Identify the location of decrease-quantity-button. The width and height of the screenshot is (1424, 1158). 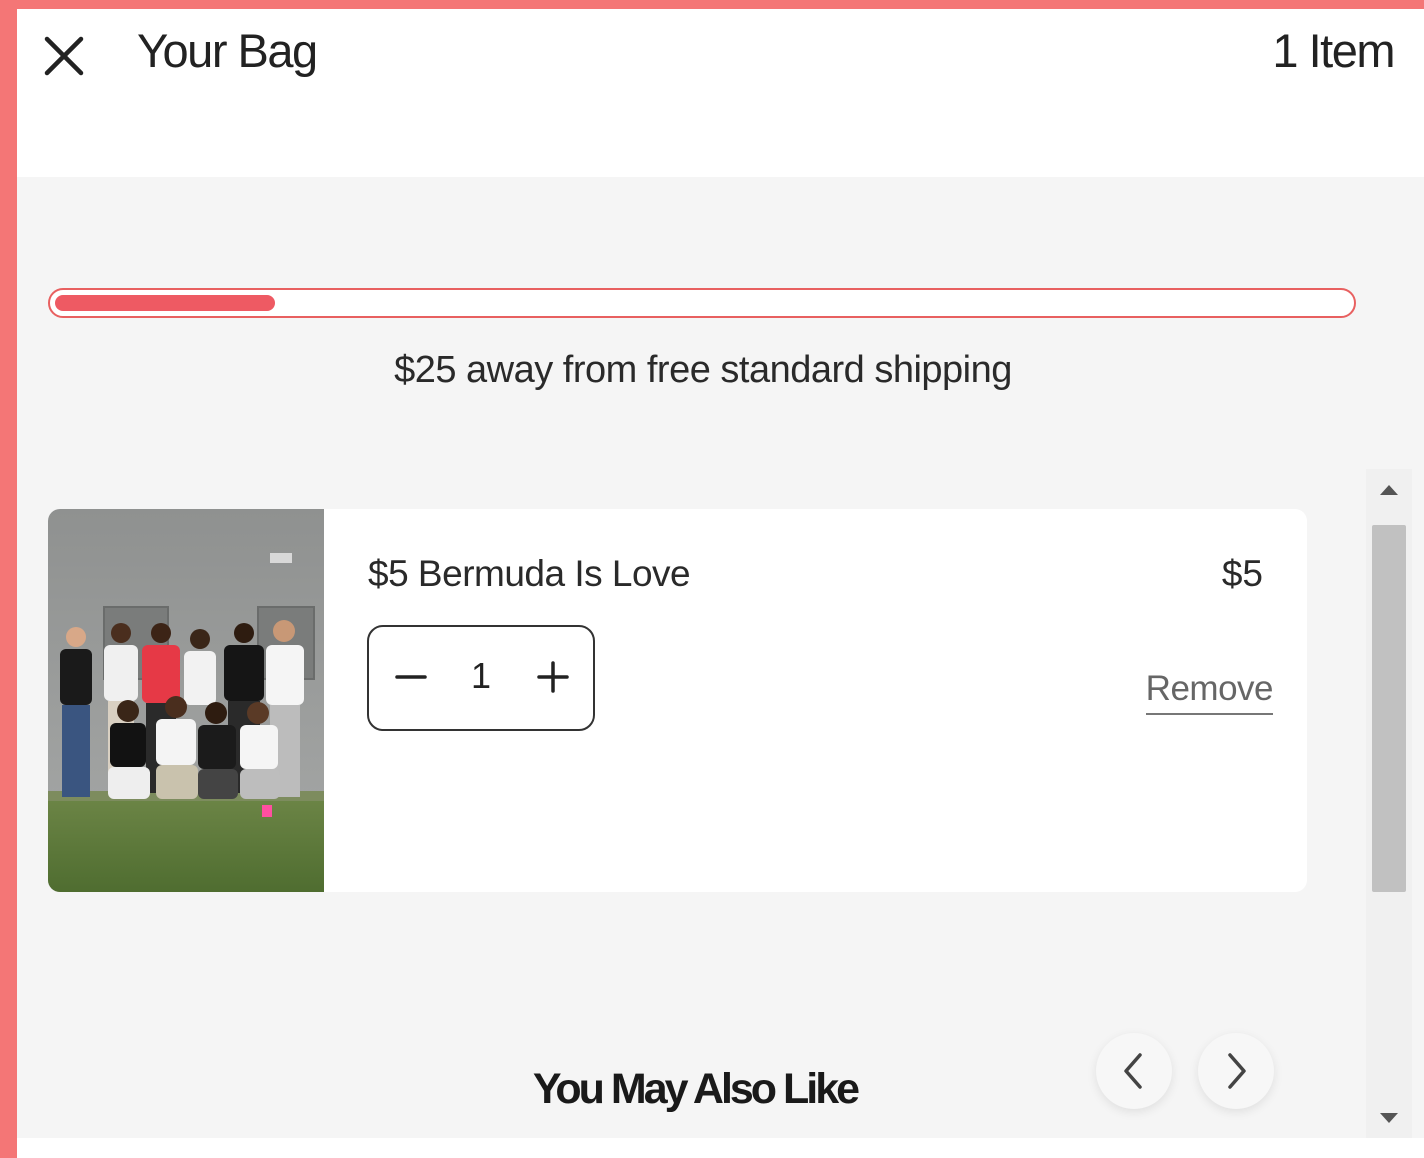
(411, 677).